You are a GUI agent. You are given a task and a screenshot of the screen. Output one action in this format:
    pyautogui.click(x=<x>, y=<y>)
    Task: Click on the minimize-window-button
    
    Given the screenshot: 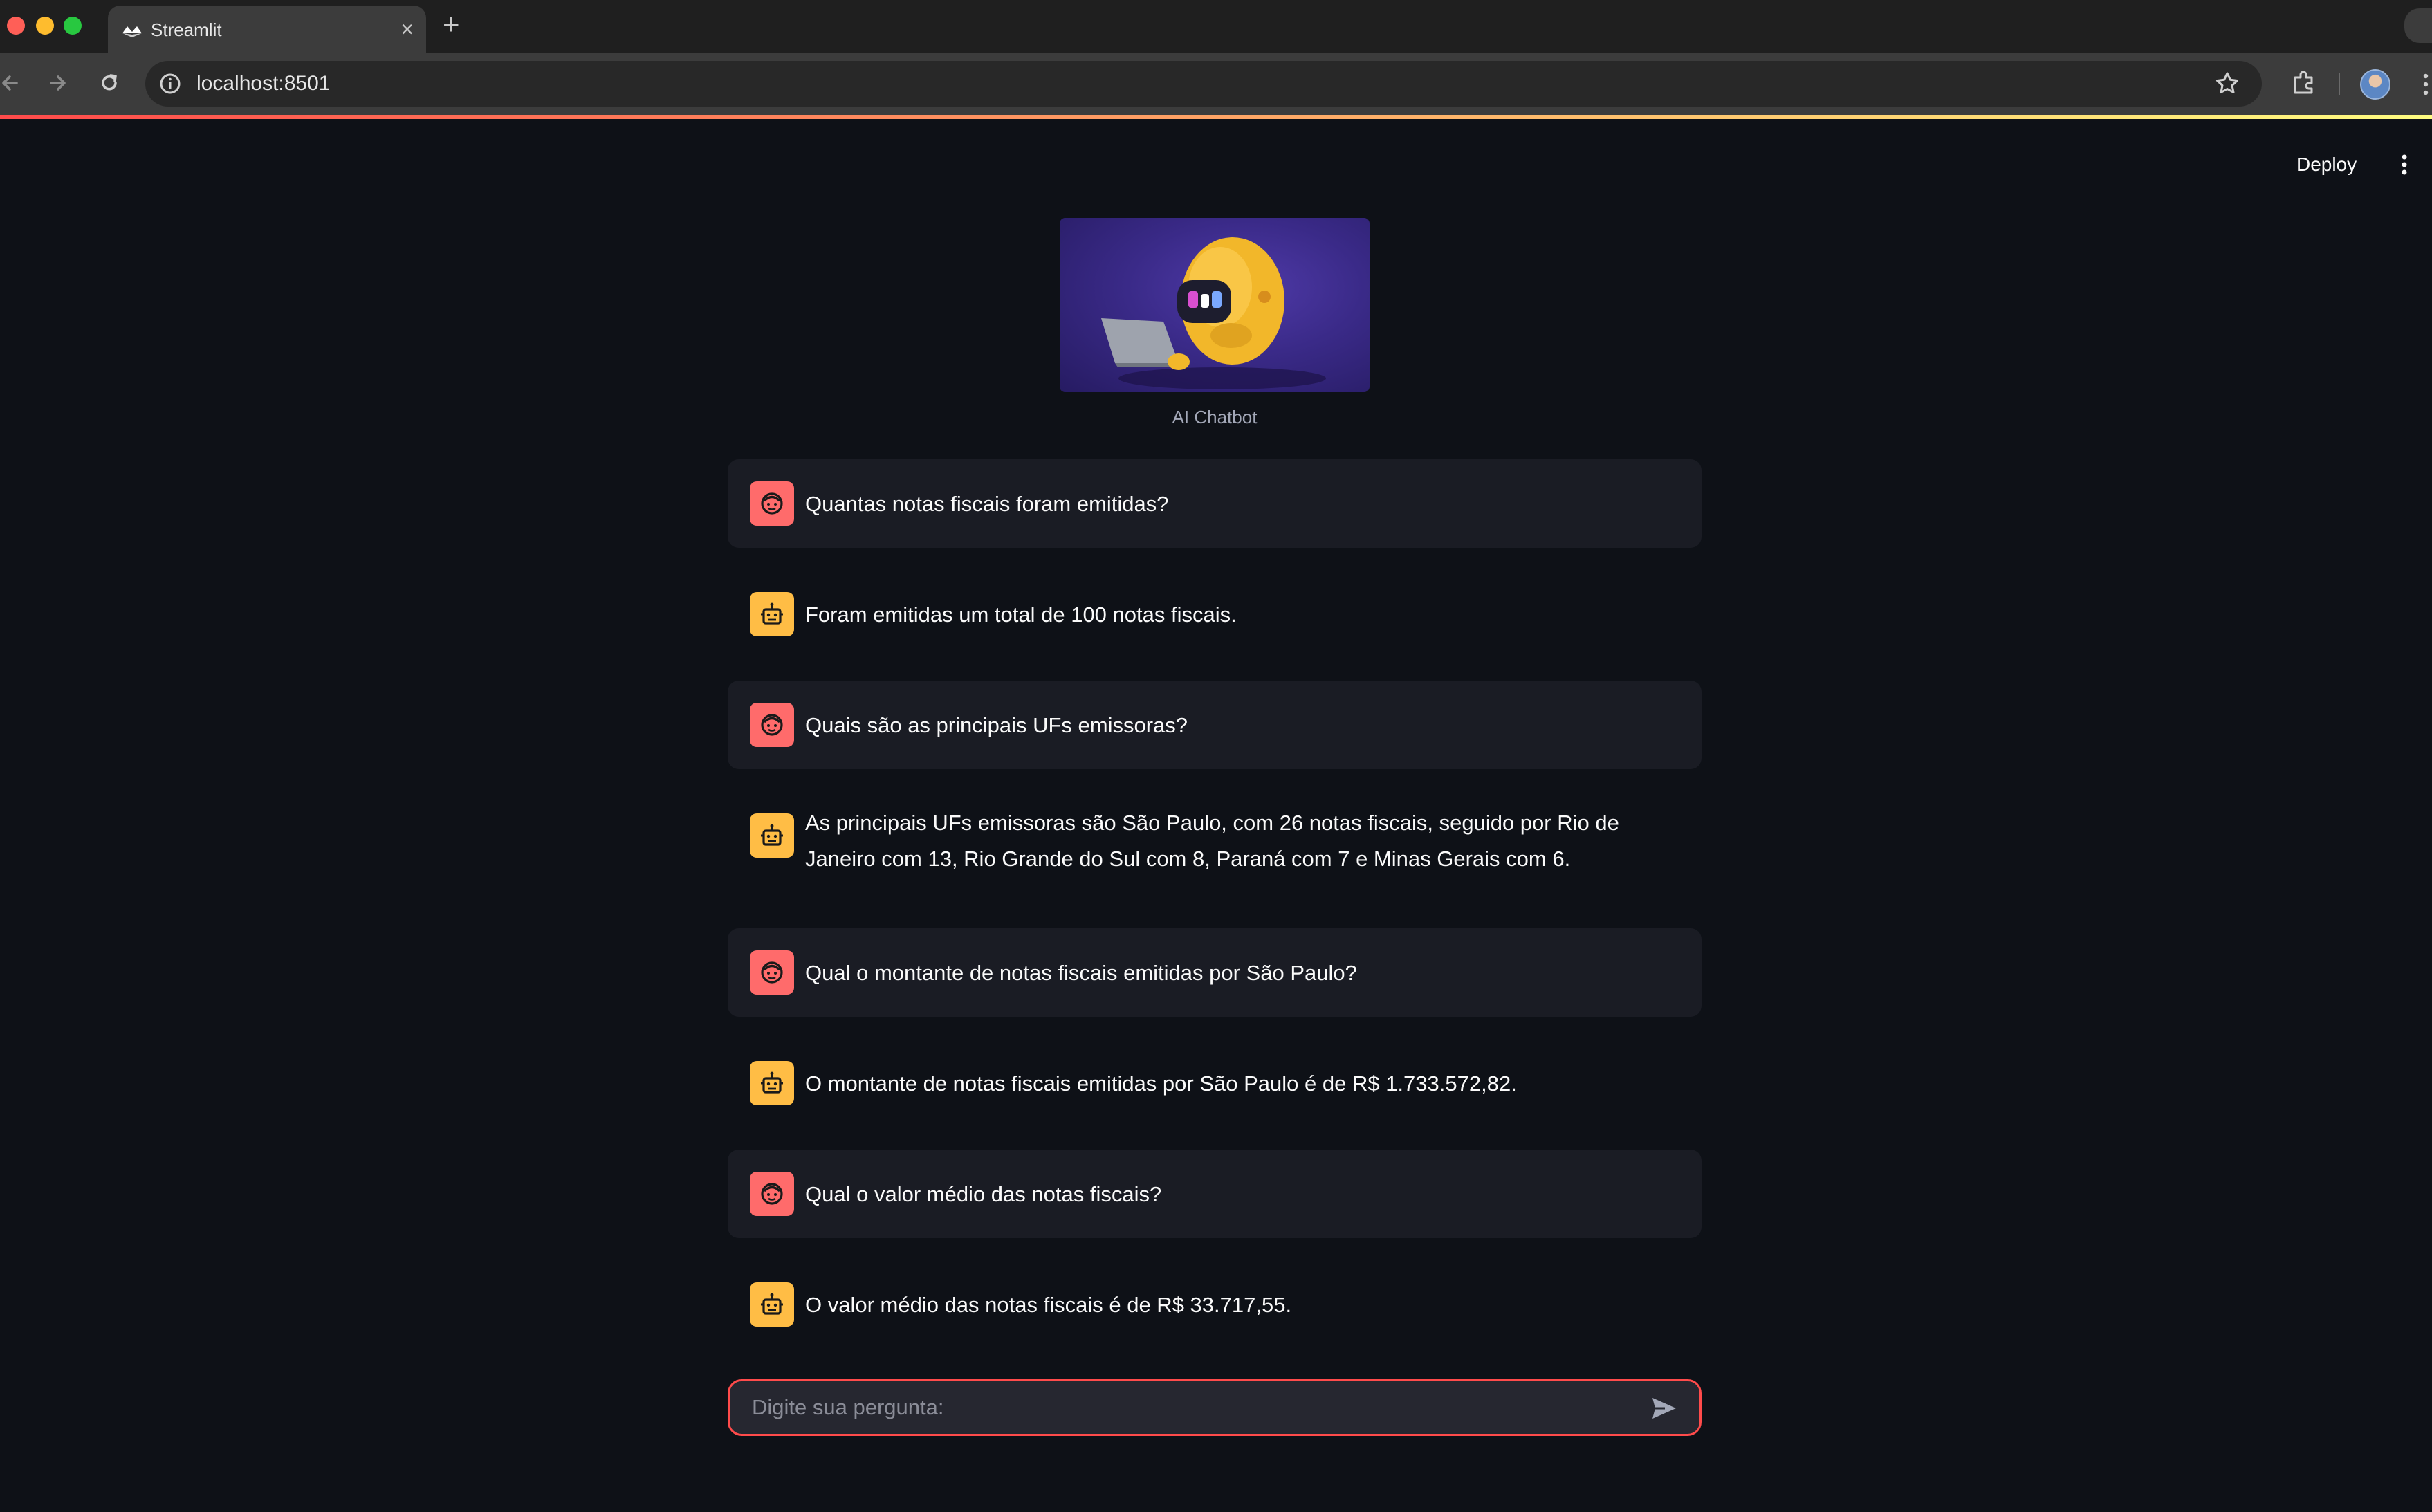 What is the action you would take?
    pyautogui.click(x=45, y=26)
    